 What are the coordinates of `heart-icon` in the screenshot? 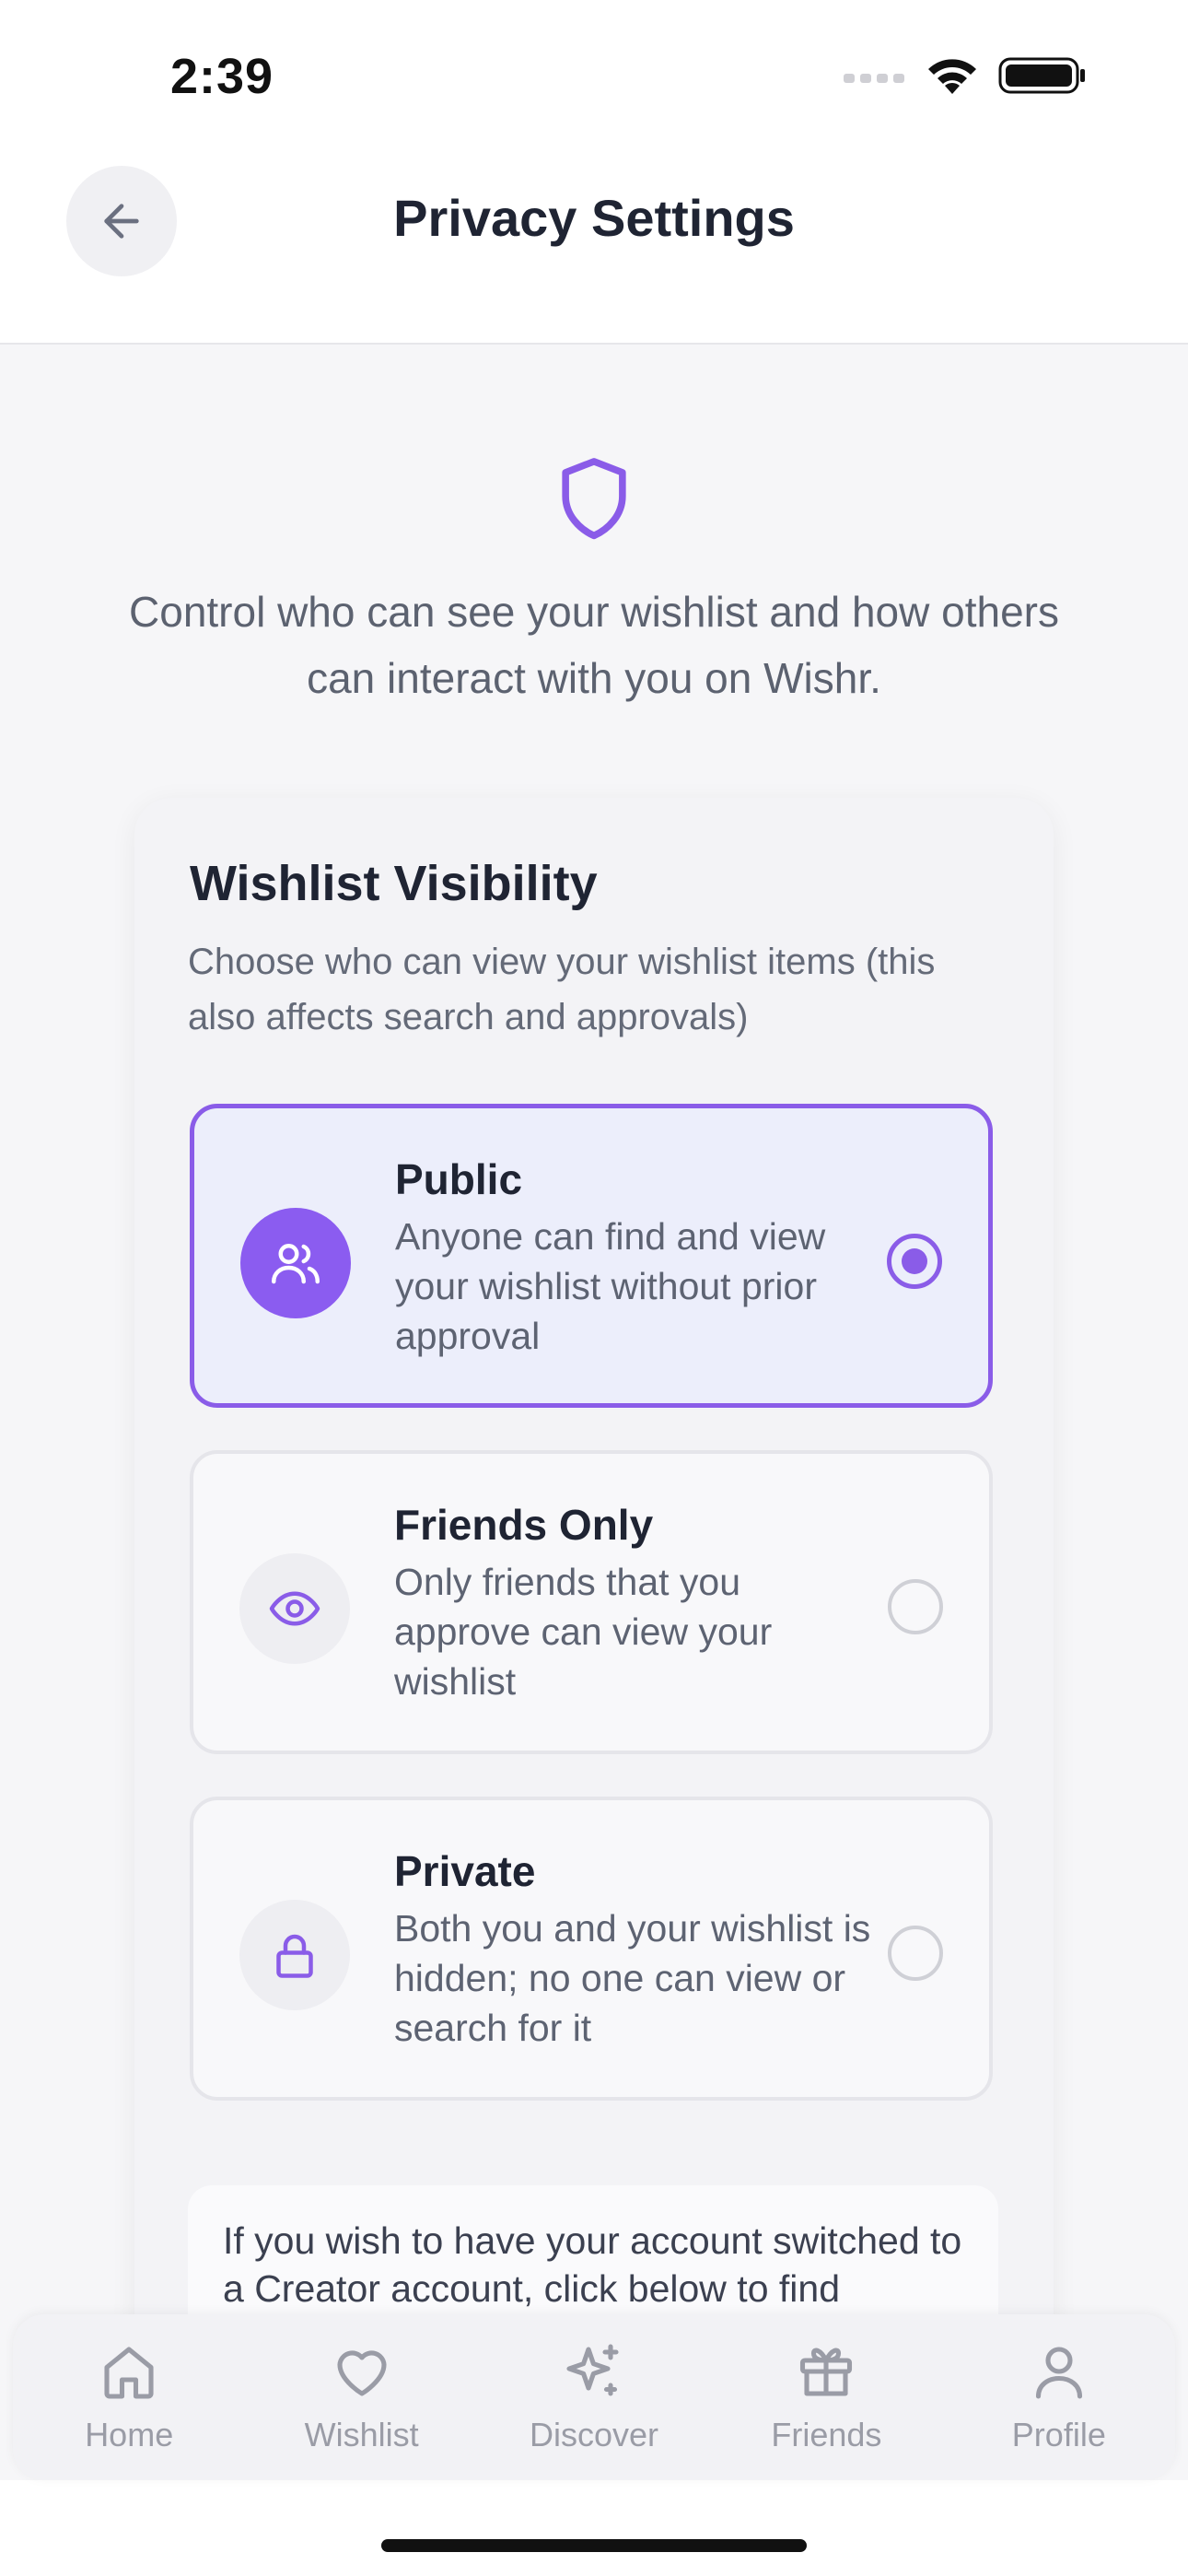 It's located at (362, 2373).